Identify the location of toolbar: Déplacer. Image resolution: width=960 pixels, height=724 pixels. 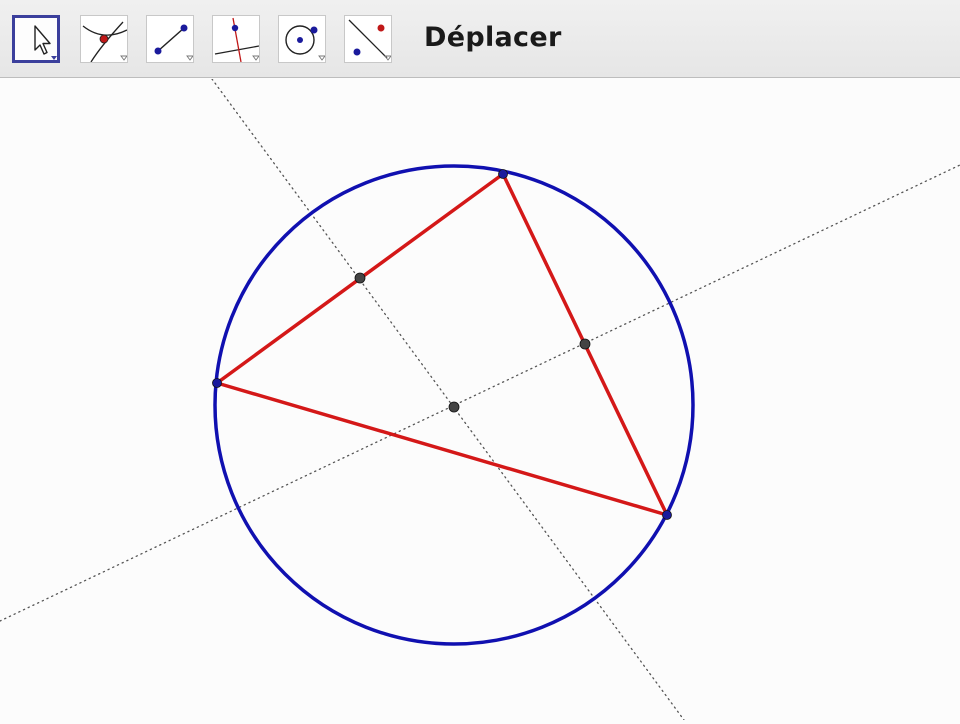
(480, 39).